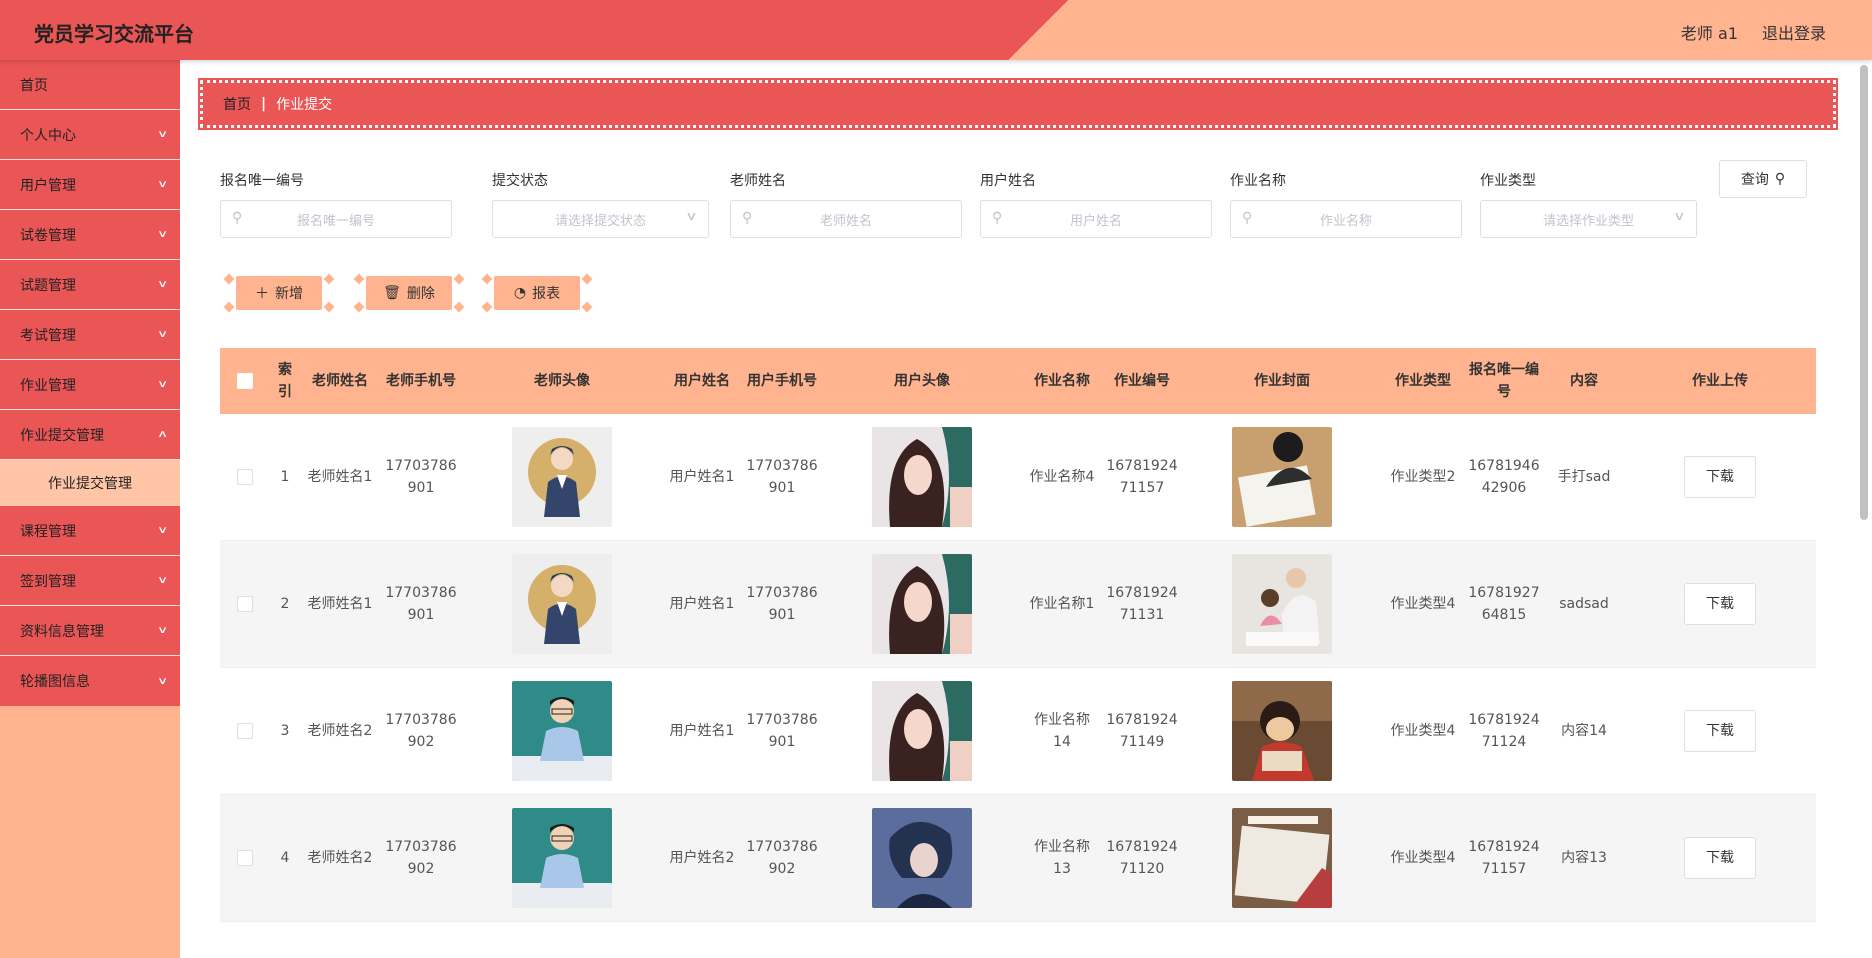 This screenshot has width=1872, height=958. I want to click on row-teacher-phone: 17703786902, so click(421, 858).